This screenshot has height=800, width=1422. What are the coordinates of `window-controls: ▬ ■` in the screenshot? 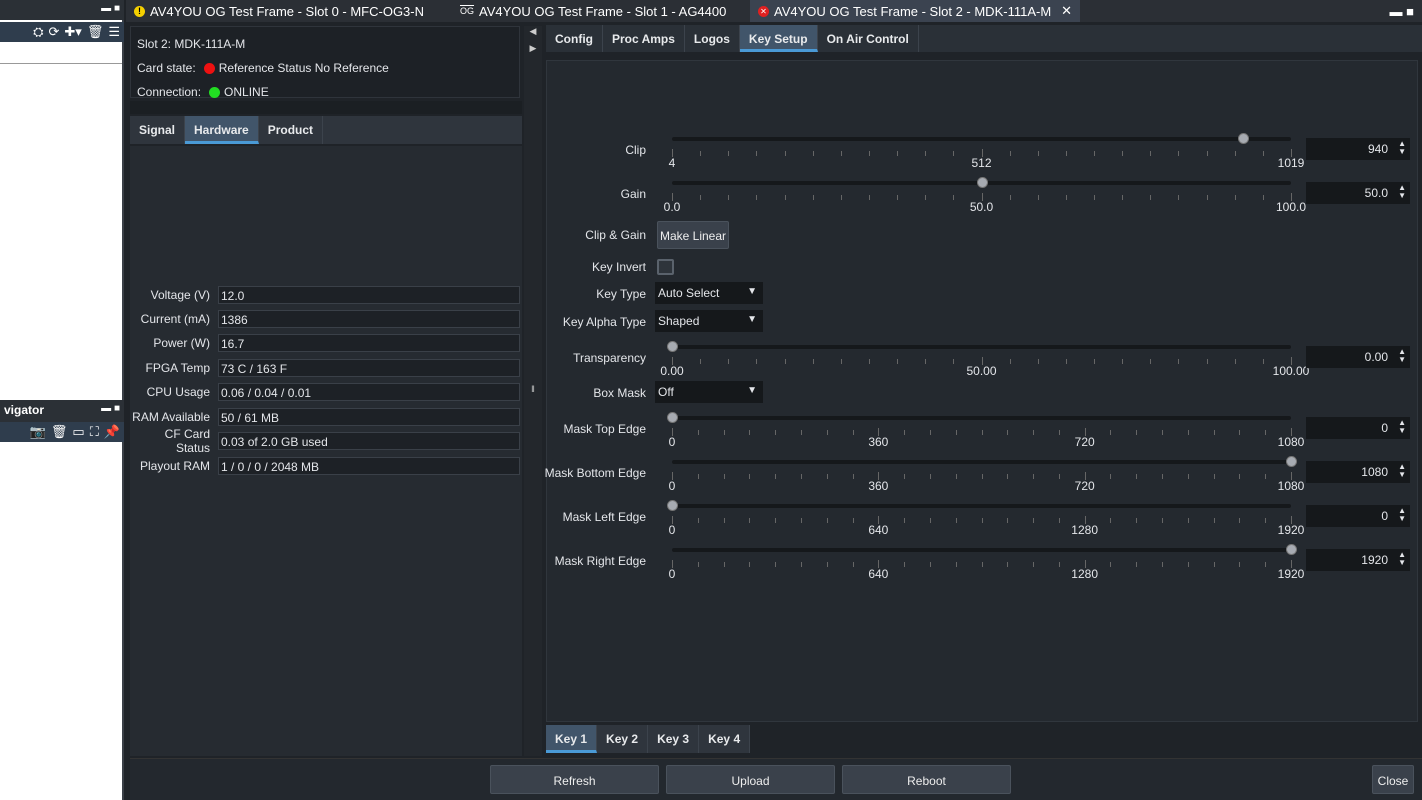 It's located at (1402, 11).